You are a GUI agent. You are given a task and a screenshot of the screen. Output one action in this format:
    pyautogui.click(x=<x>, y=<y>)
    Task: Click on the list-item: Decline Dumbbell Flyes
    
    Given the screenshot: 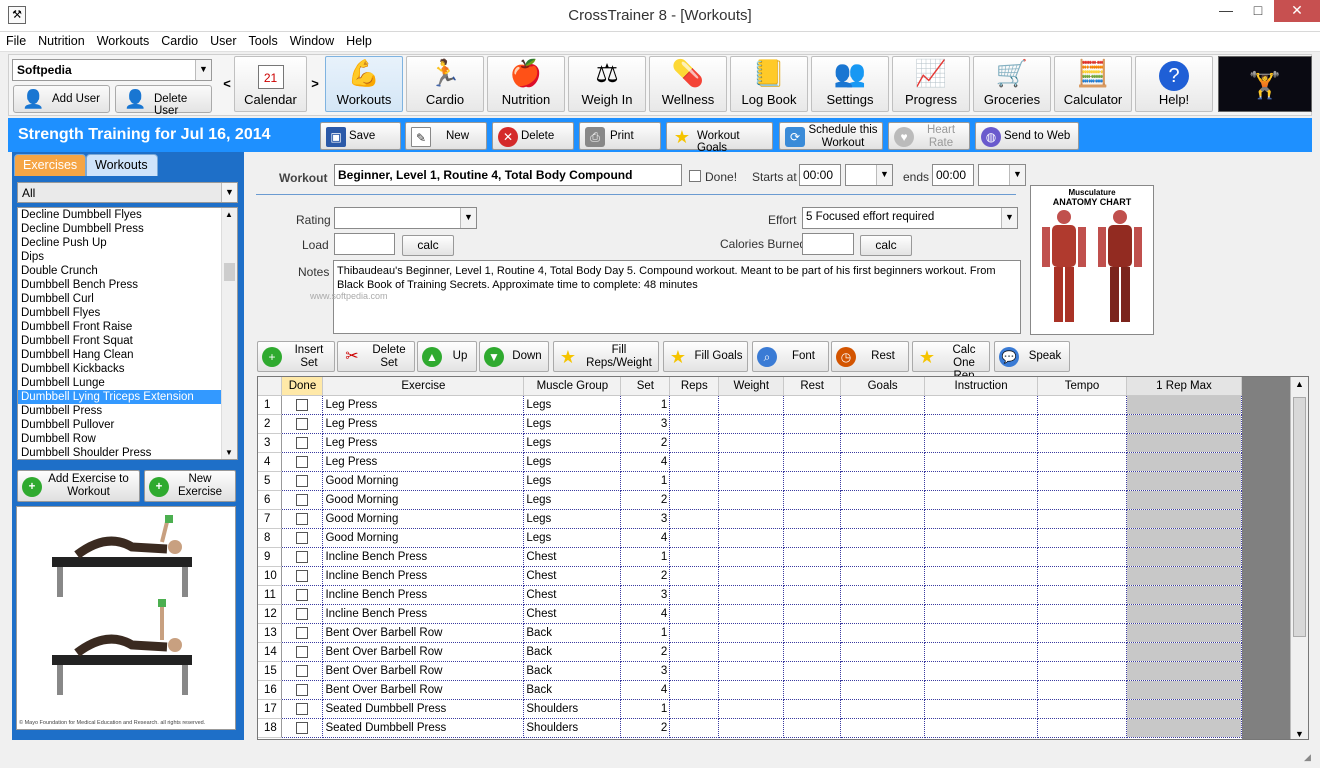 What is the action you would take?
    pyautogui.click(x=119, y=215)
    